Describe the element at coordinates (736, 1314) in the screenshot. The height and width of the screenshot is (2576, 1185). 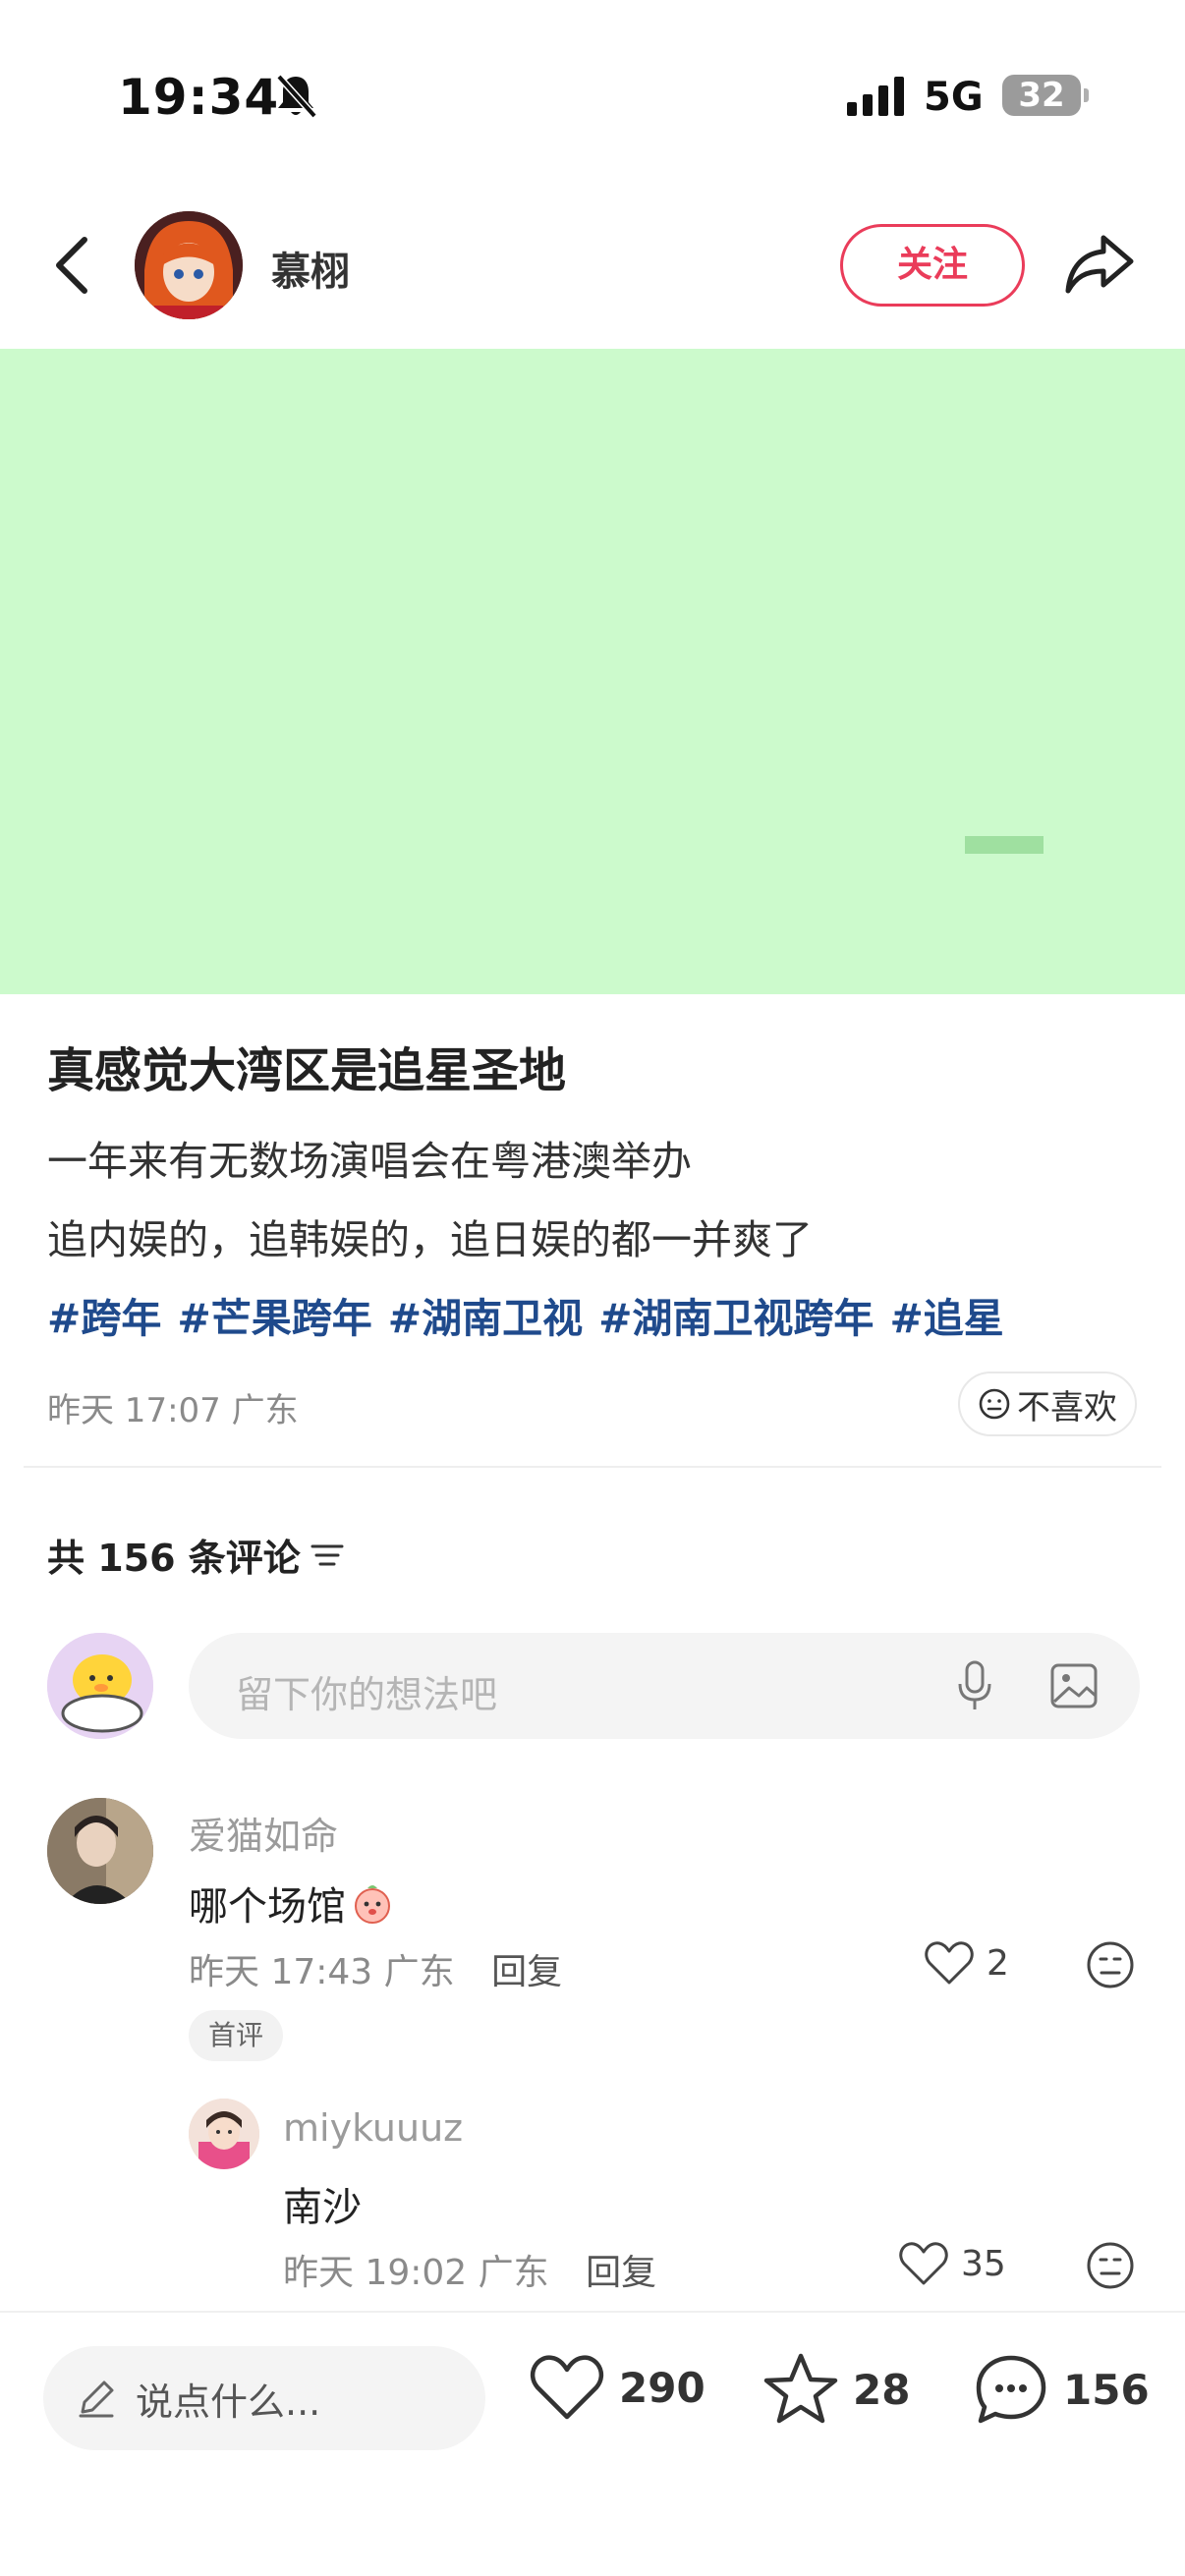
I see `hashtag-link: #湖南卫视跨年` at that location.